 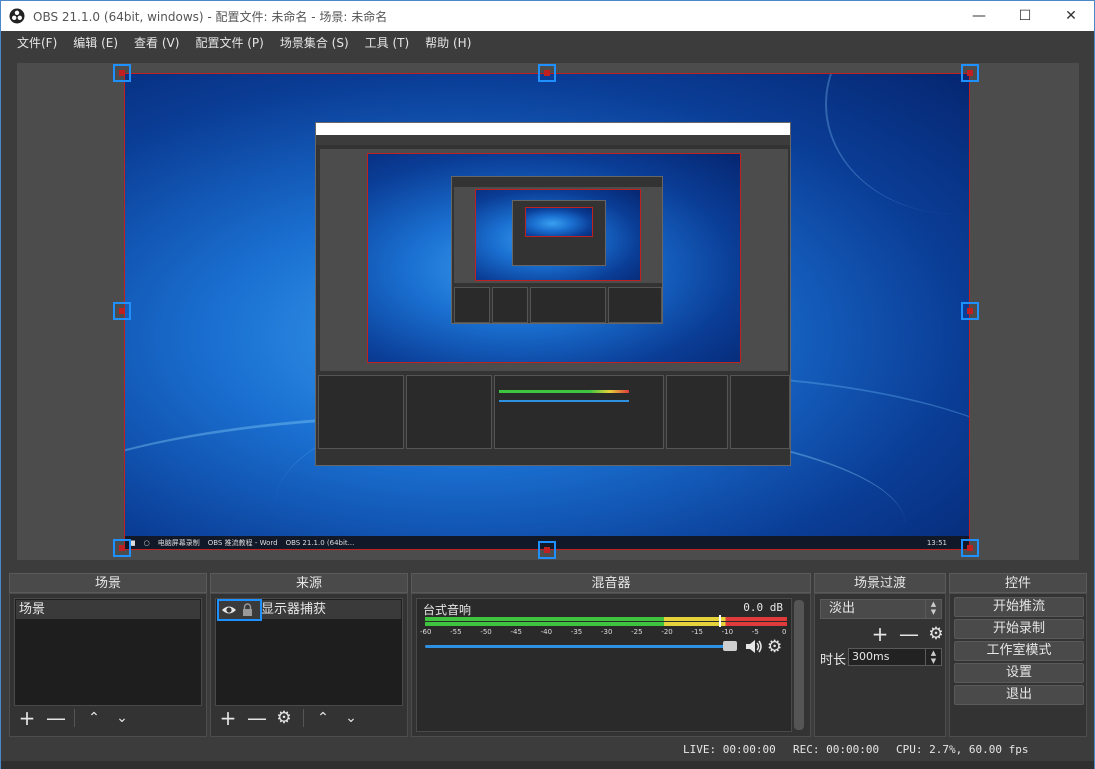 What do you see at coordinates (387, 43) in the screenshot?
I see `menu-tools: 工具 (T)` at bounding box center [387, 43].